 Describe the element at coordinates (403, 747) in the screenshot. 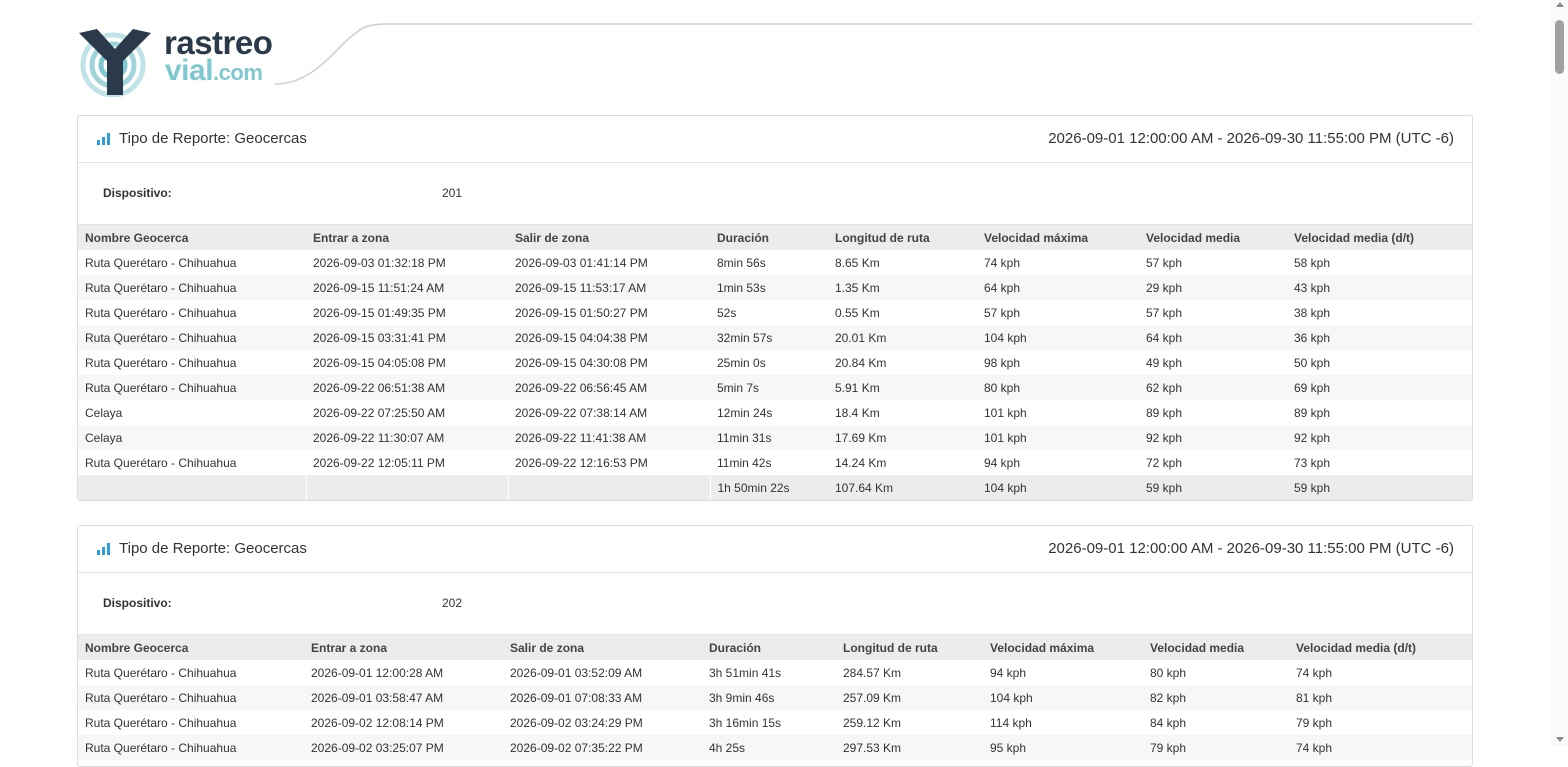

I see `table-cell: 2026-09-02 03:25:07 PM` at that location.